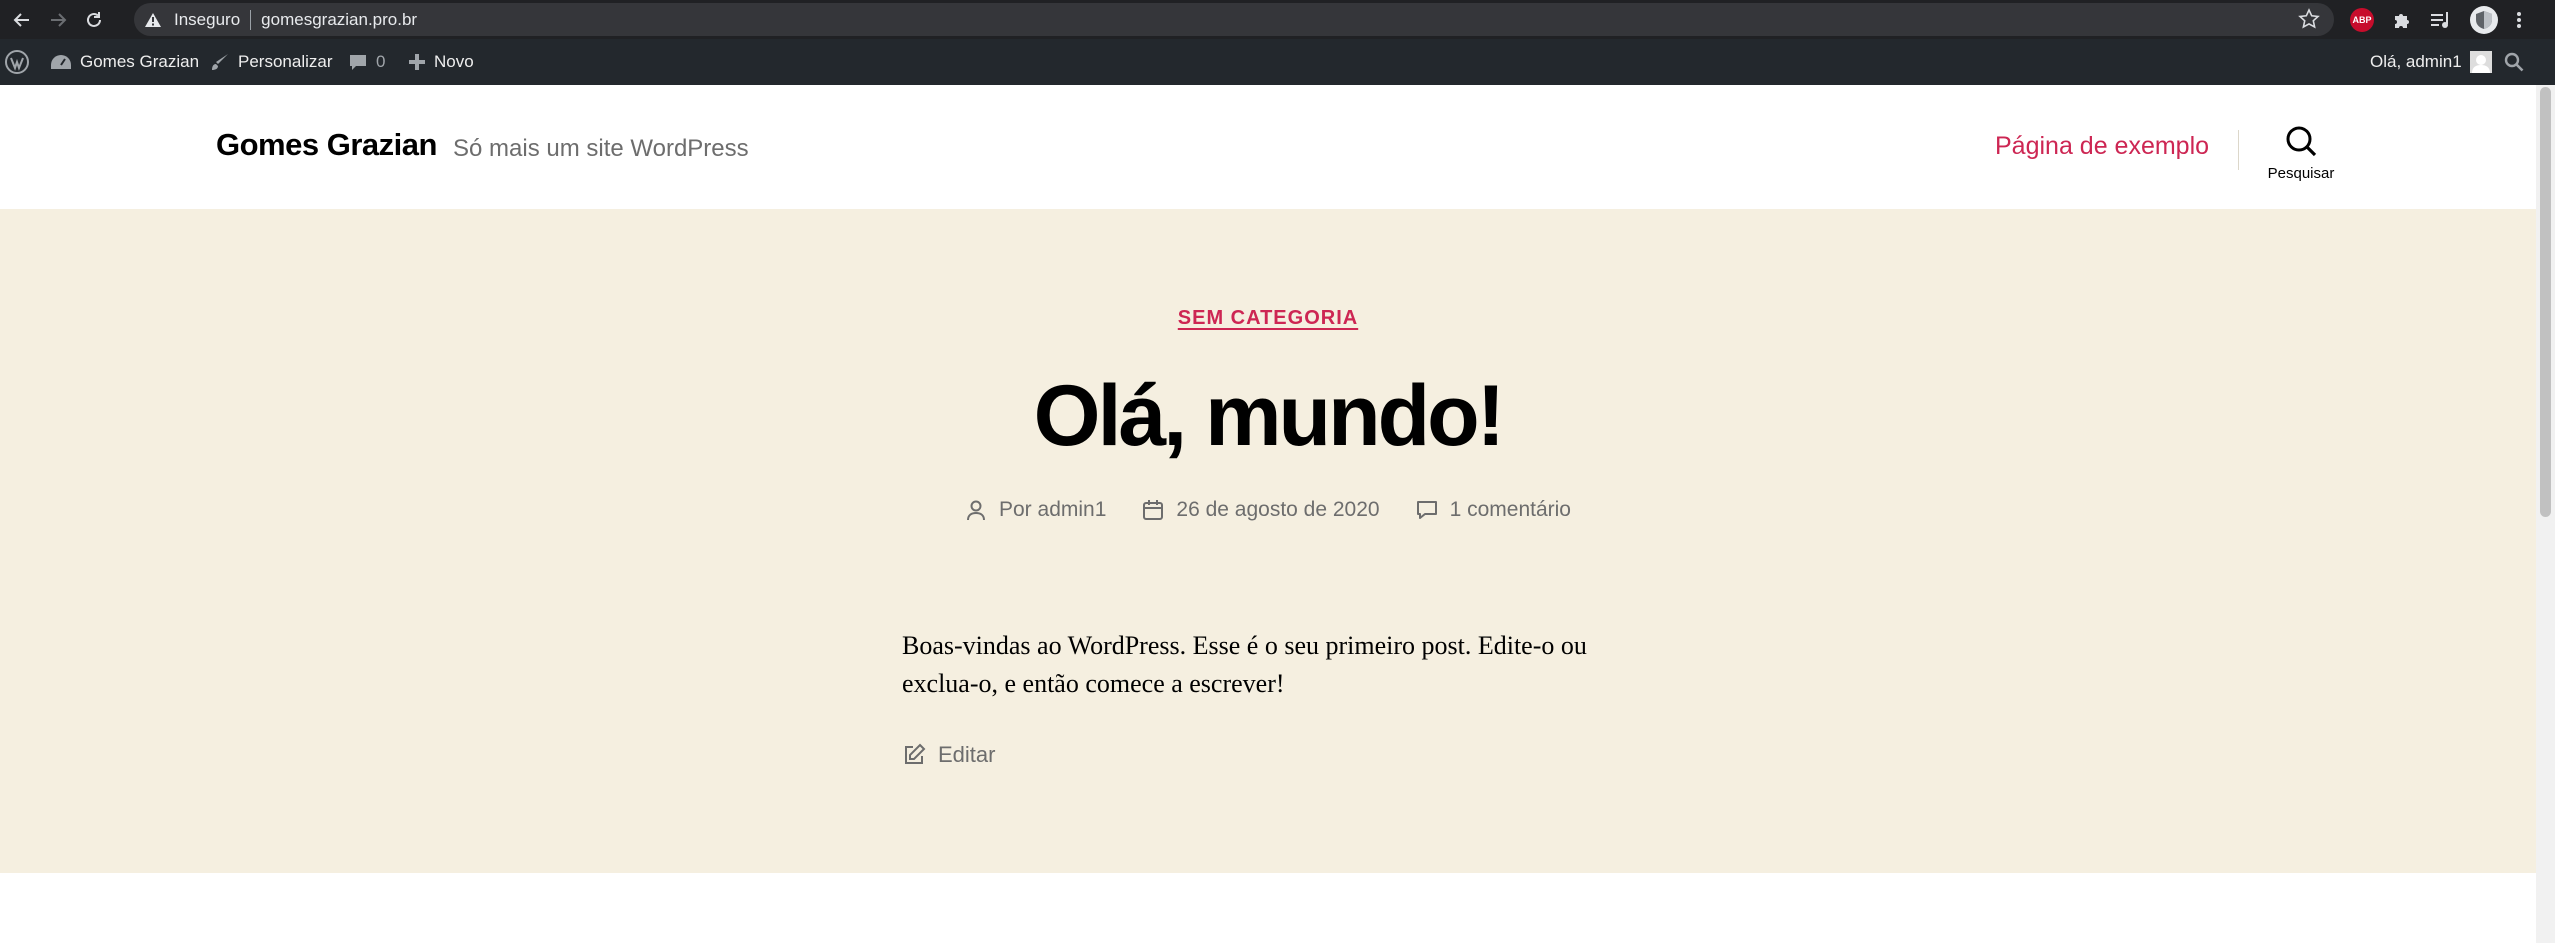  I want to click on adminbar-my-account: Olá, admin1, so click(2431, 62).